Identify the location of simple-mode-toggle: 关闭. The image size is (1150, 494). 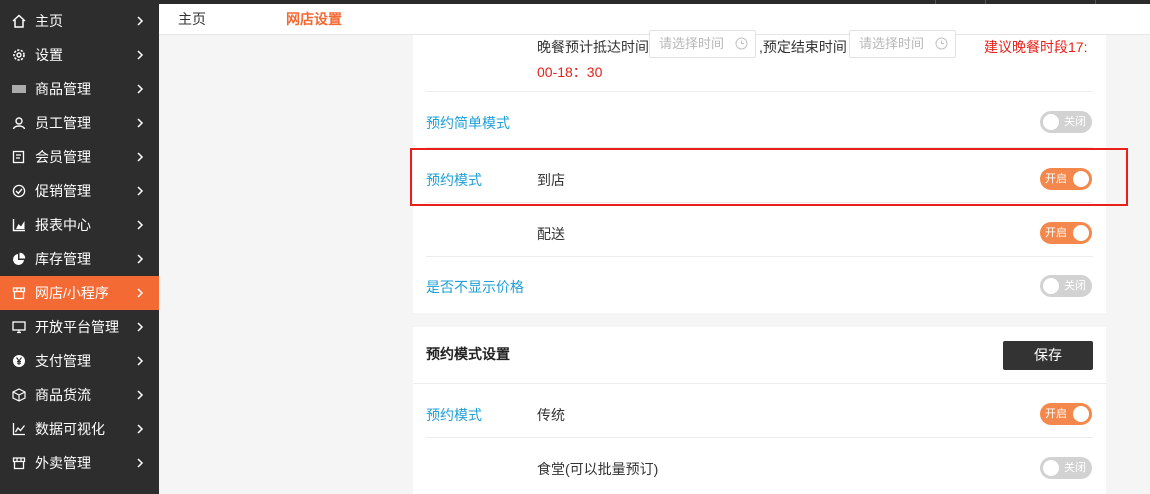
(1066, 122).